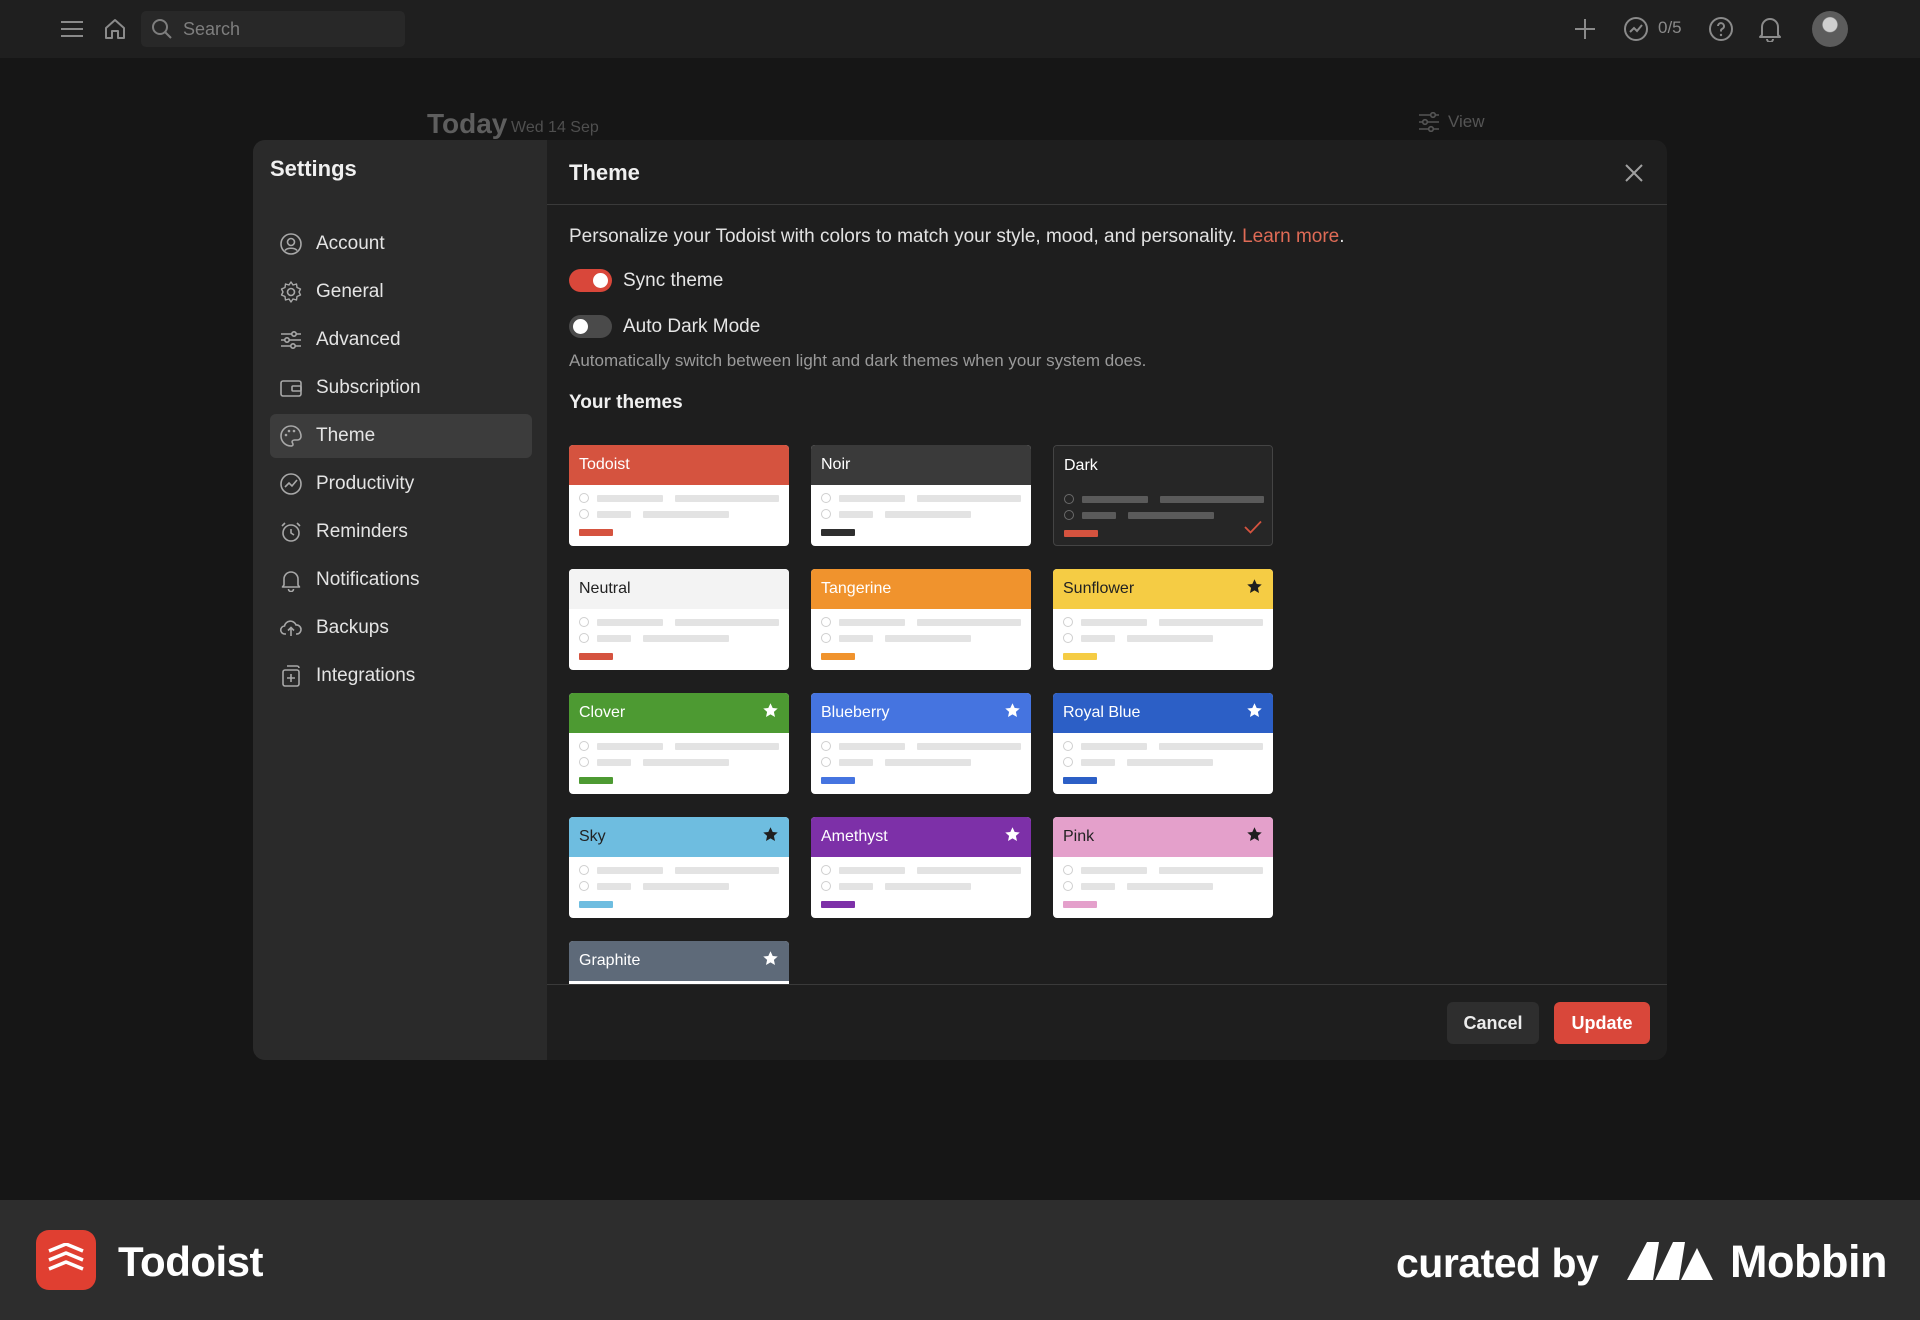 This screenshot has height=1320, width=1920. What do you see at coordinates (1721, 29) in the screenshot?
I see `help-icon` at bounding box center [1721, 29].